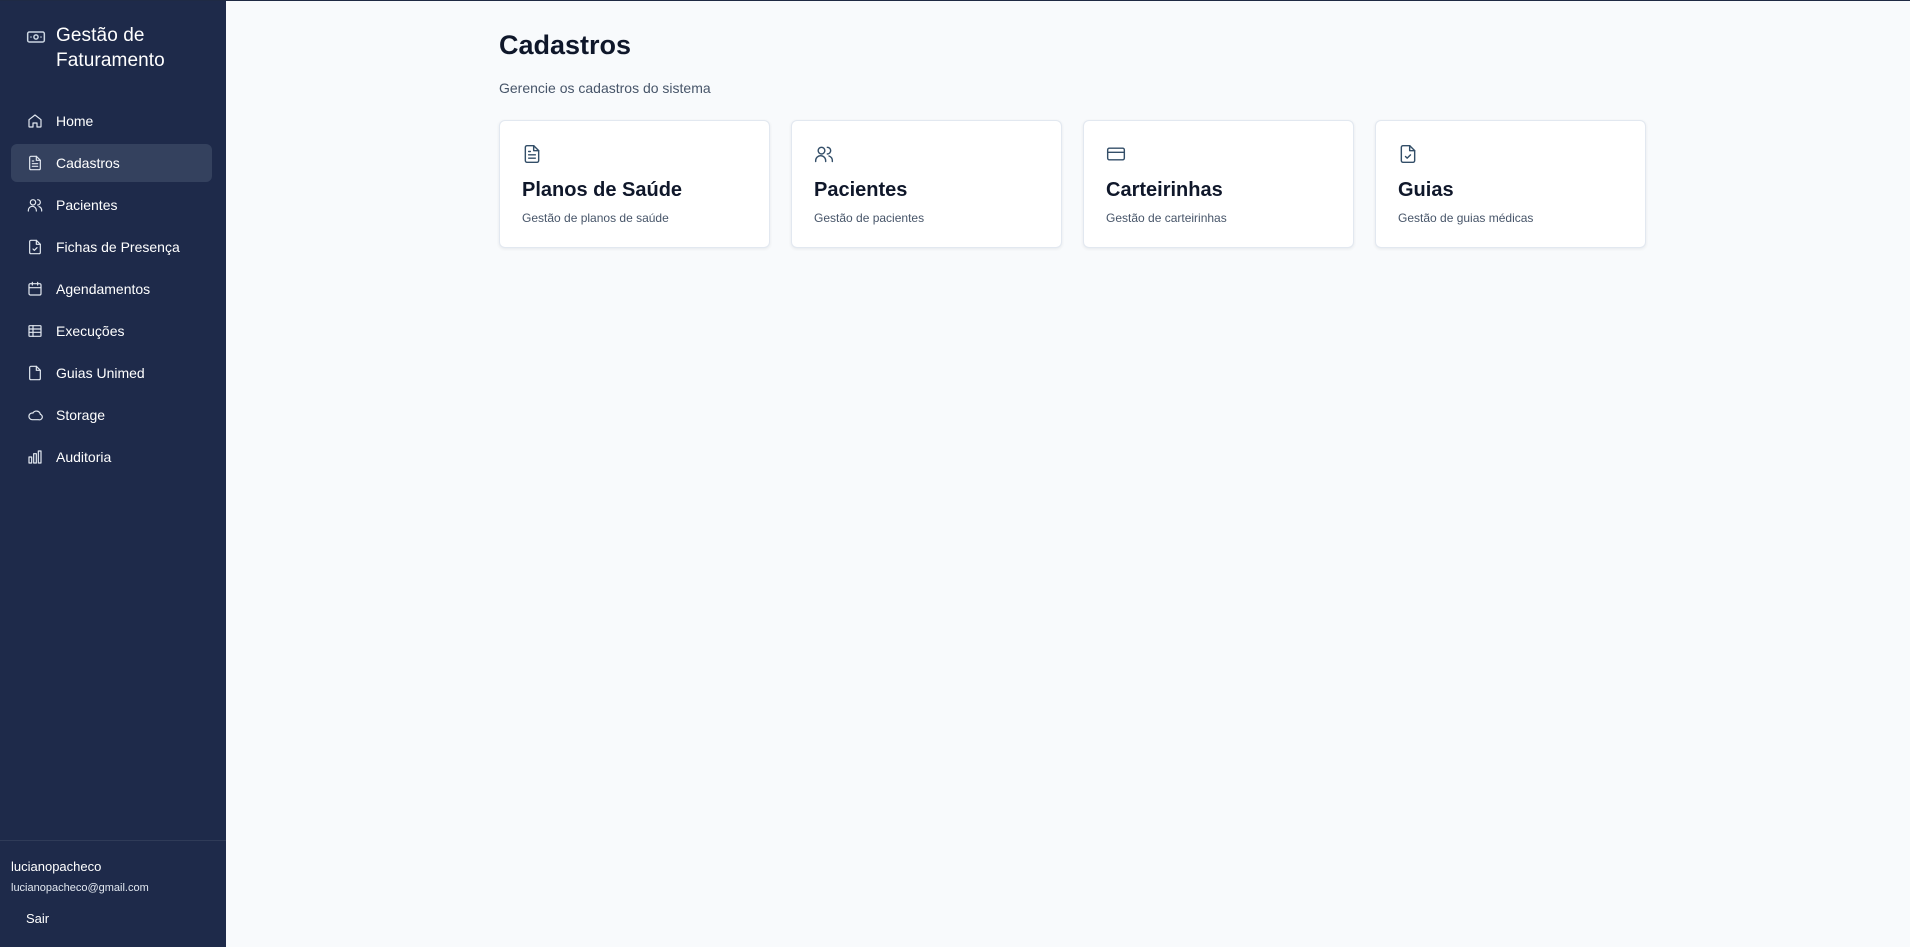 The width and height of the screenshot is (1910, 947). Describe the element at coordinates (1166, 218) in the screenshot. I see `card-description: Gestão de carteirinhas` at that location.